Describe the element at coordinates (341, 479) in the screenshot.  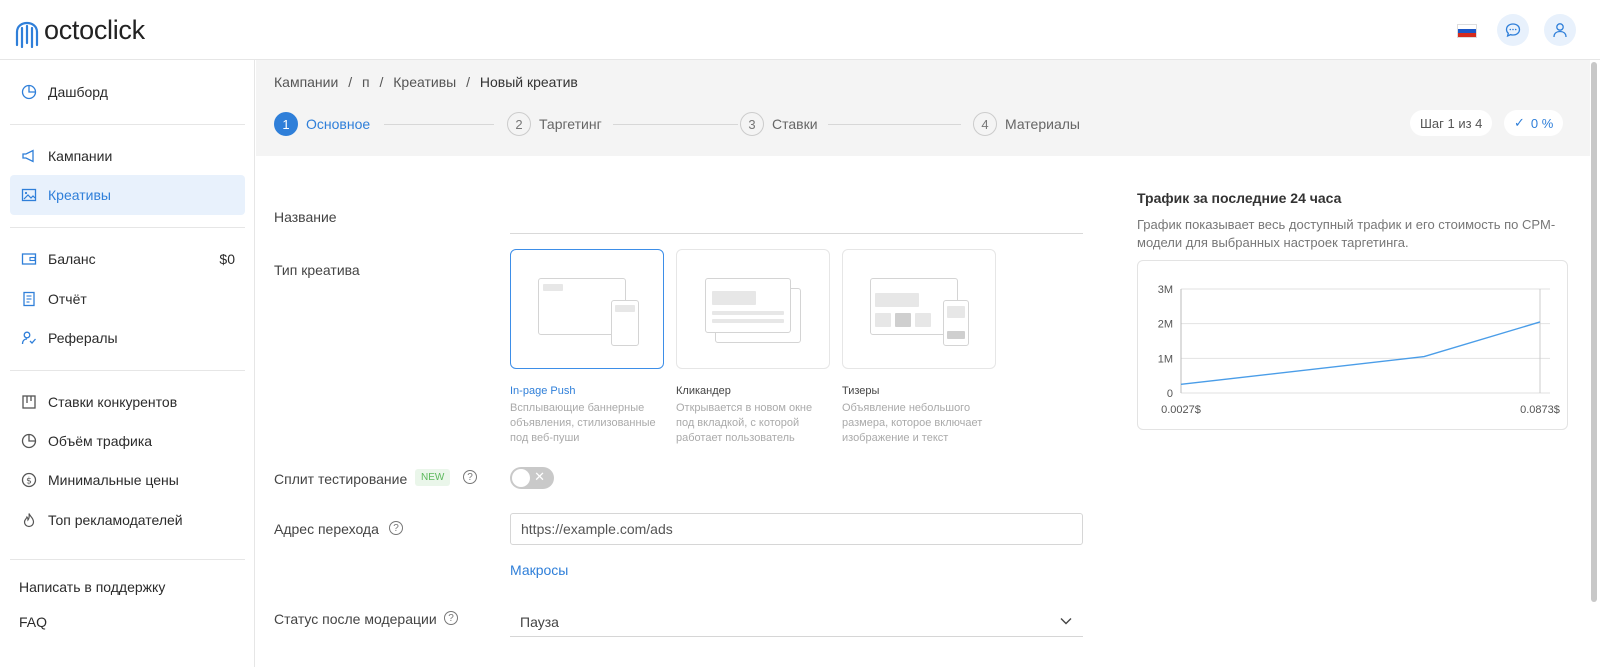
I see `split-test-label: Сплит тестирование` at that location.